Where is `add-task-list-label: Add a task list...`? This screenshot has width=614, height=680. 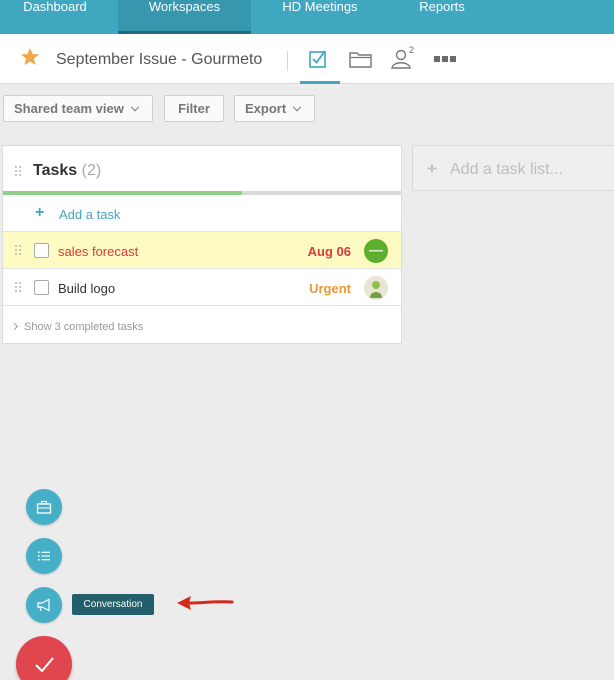 add-task-list-label: Add a task list... is located at coordinates (506, 169).